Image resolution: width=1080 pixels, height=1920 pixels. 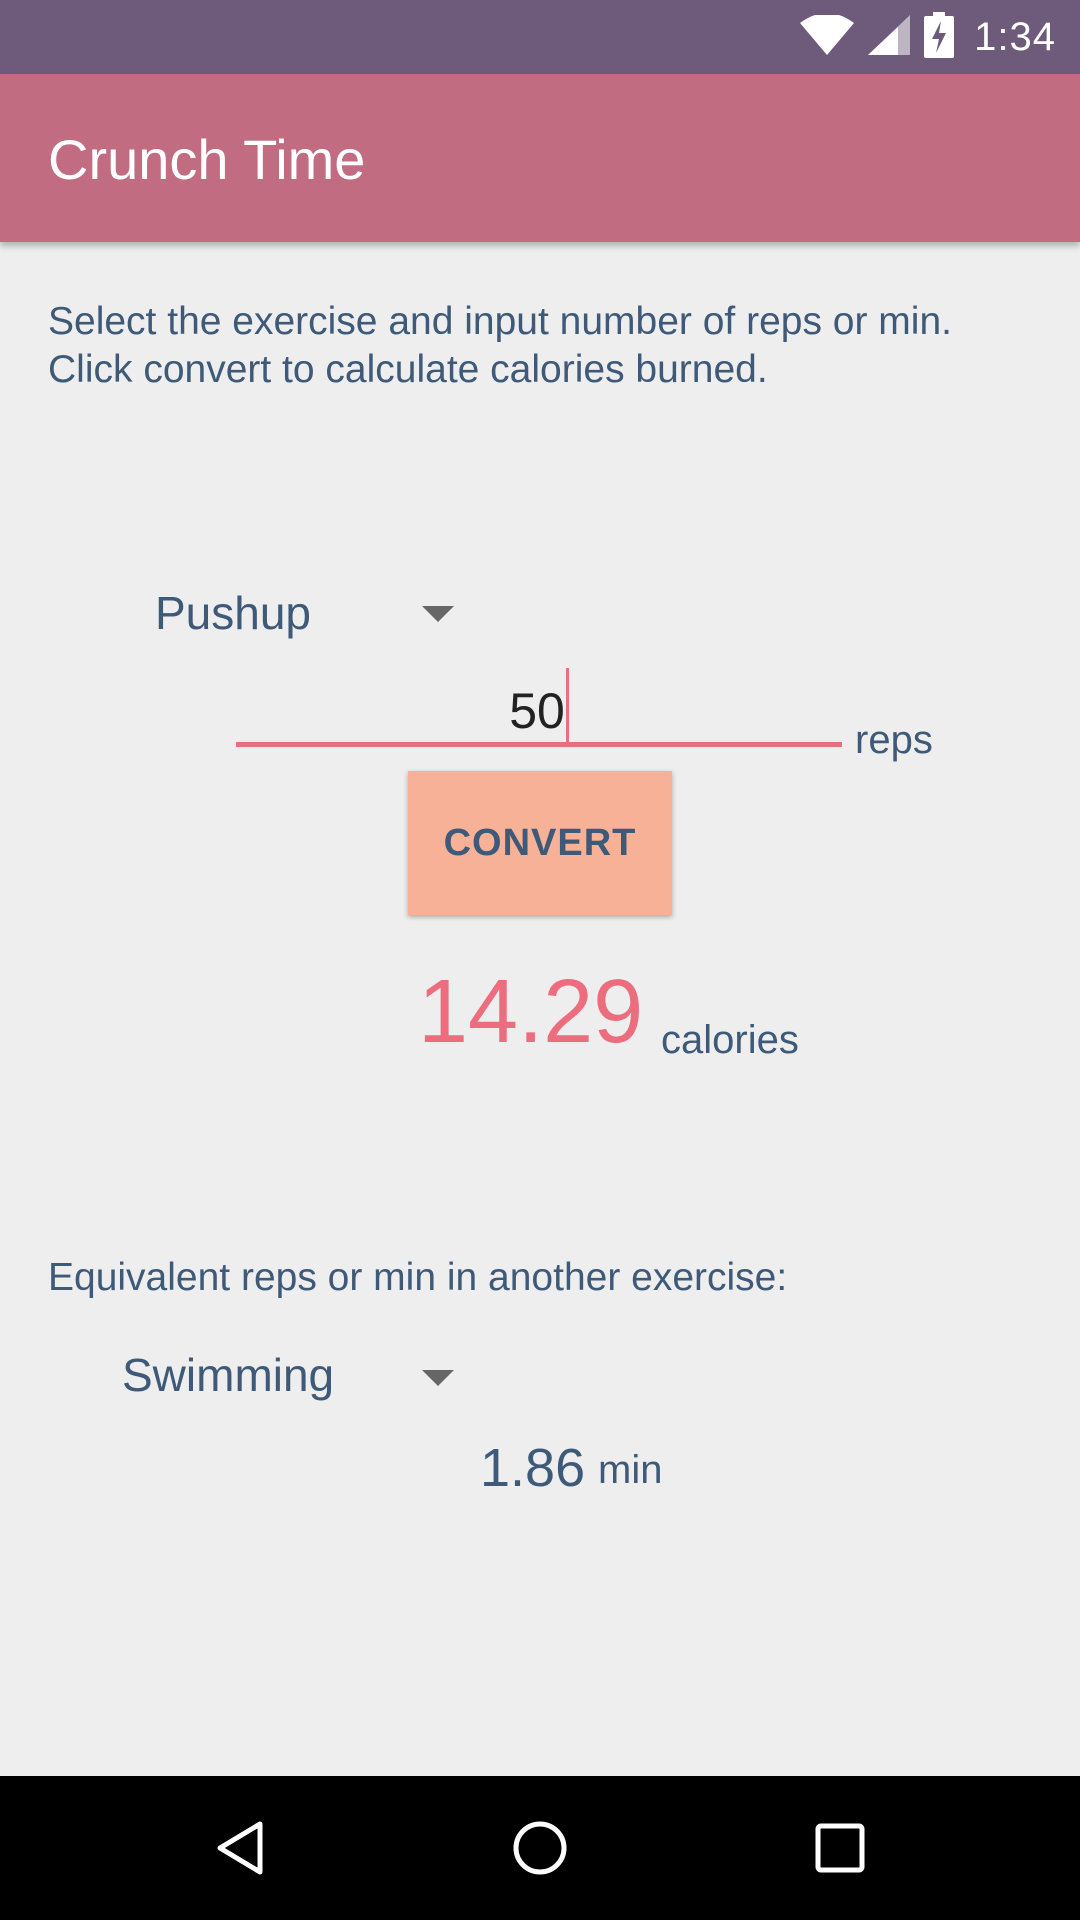 I want to click on reps-input-value: 50, so click(x=537, y=711).